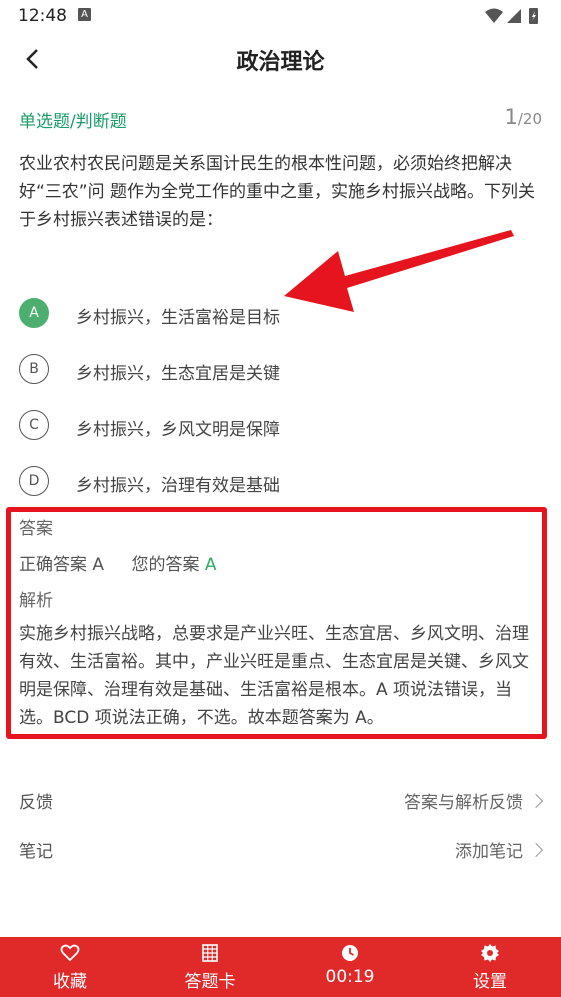  What do you see at coordinates (499, 849) in the screenshot?
I see `notes-action: 添加笔记` at bounding box center [499, 849].